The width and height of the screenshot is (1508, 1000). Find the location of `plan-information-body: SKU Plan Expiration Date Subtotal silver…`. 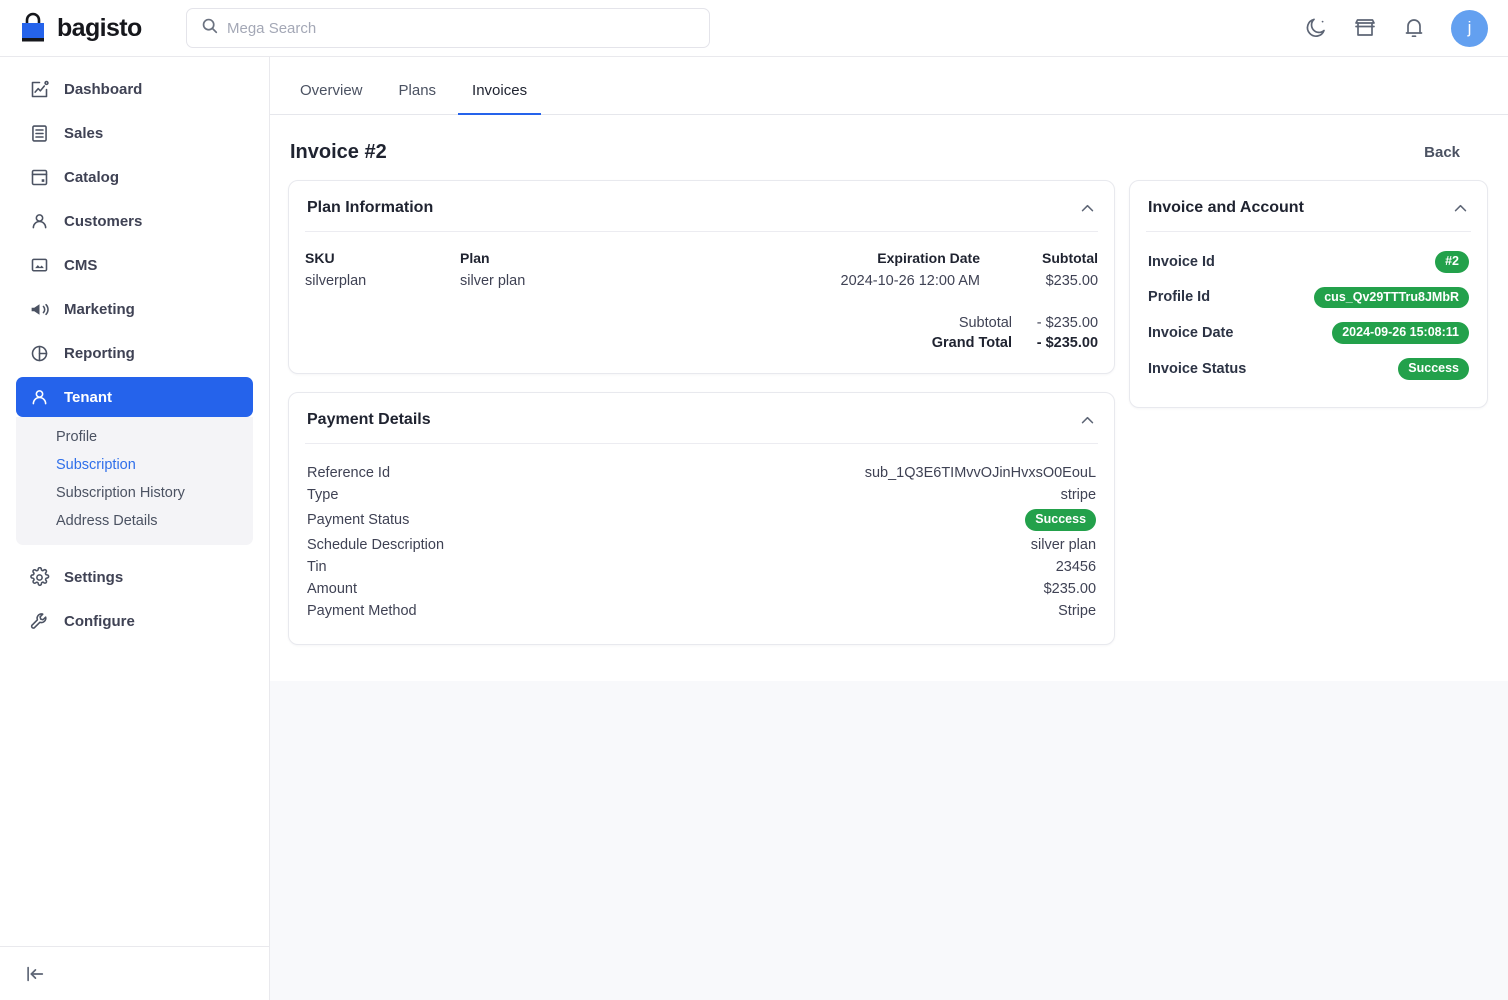

plan-information-body: SKU Plan Expiration Date Subtotal silver… is located at coordinates (701, 302).